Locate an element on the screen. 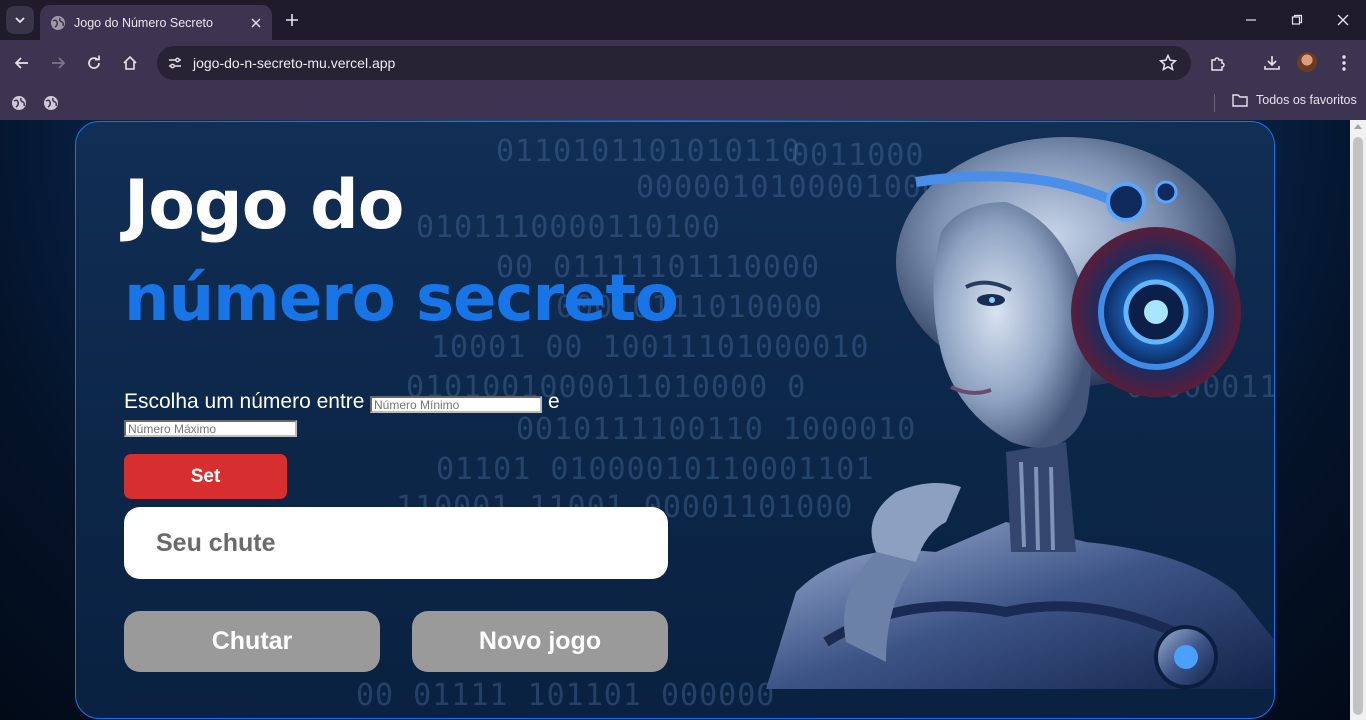 Image resolution: width=1366 pixels, height=720 pixels. binary-text: 0110101101010110 is located at coordinates (648, 151).